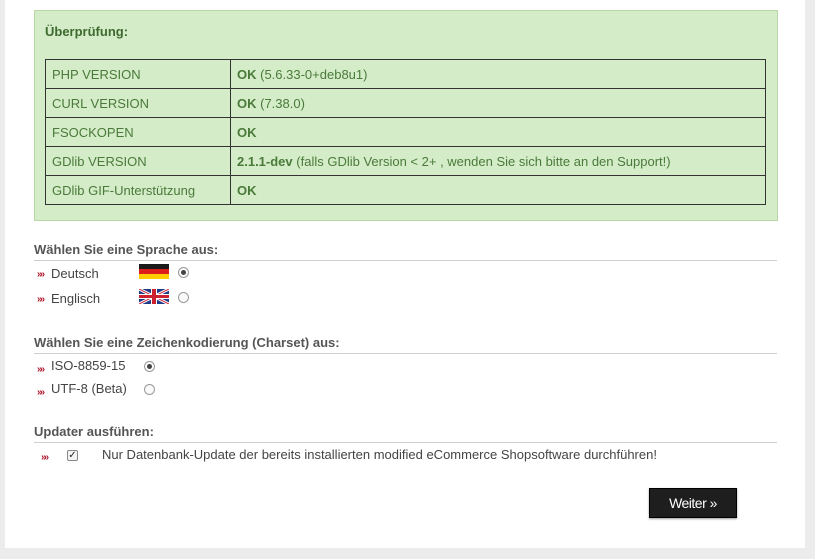 Image resolution: width=815 pixels, height=559 pixels. What do you see at coordinates (138, 103) in the screenshot?
I see `requirement-label: CURL VERSION` at bounding box center [138, 103].